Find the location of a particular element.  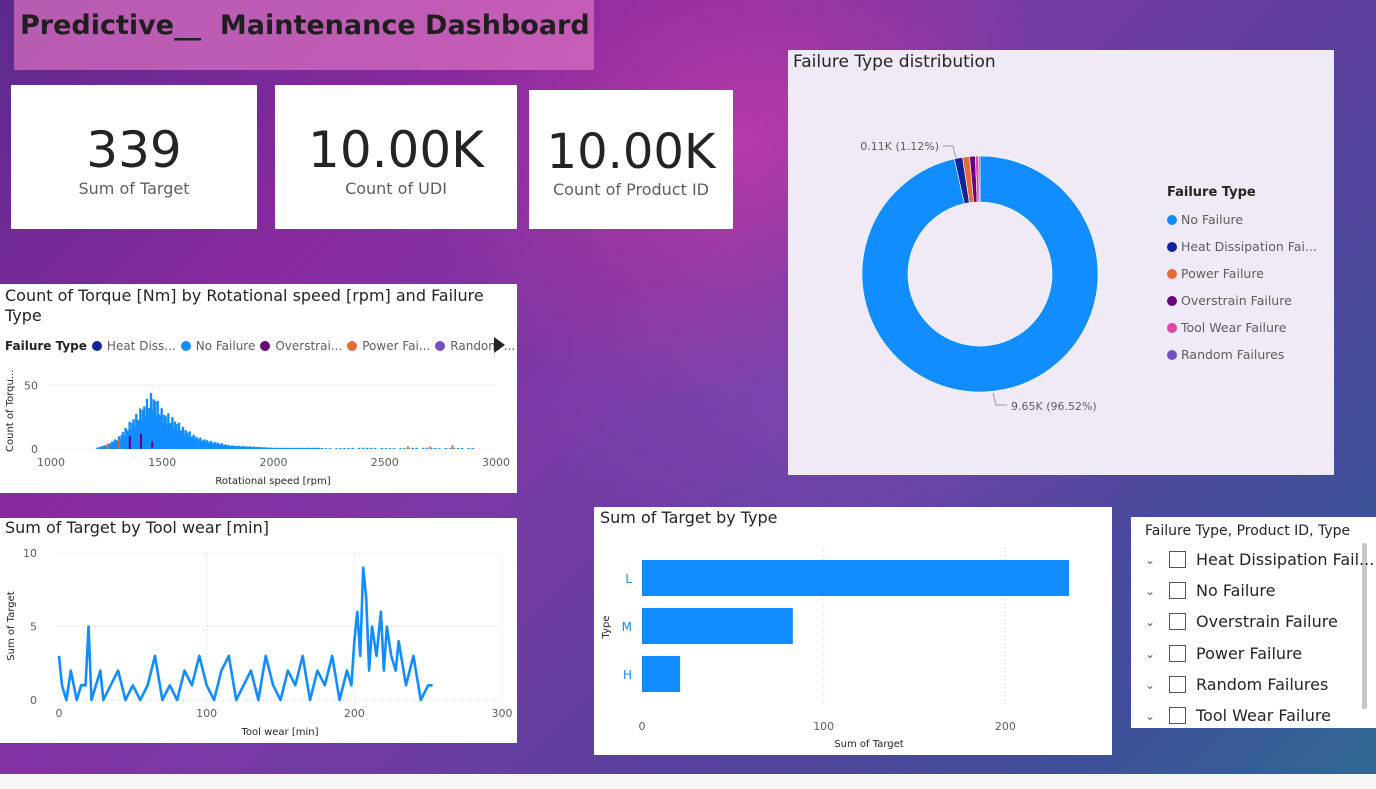

kpi-label: Sum of Target is located at coordinates (134, 188).